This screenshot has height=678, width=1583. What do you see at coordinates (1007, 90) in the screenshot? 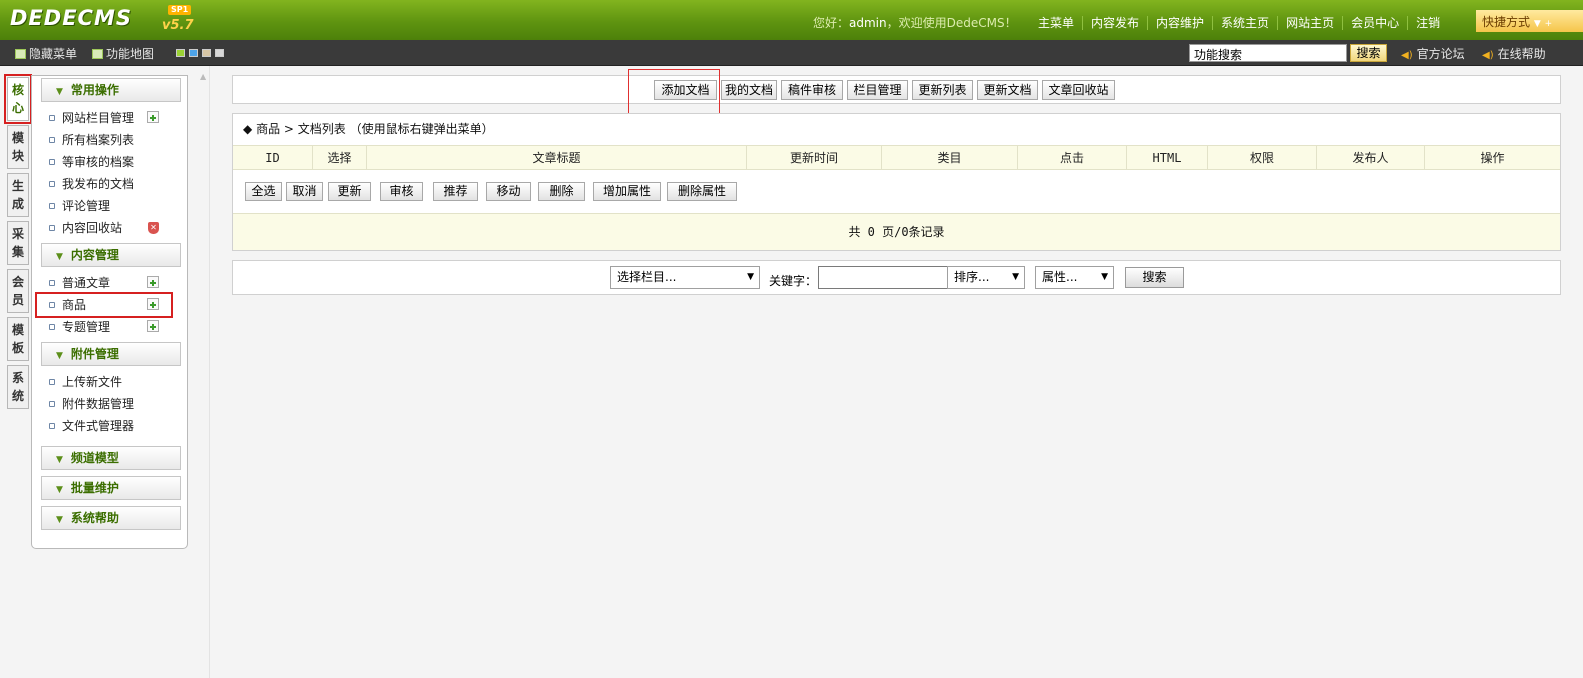
I see `update-document-button: 更新文档` at bounding box center [1007, 90].